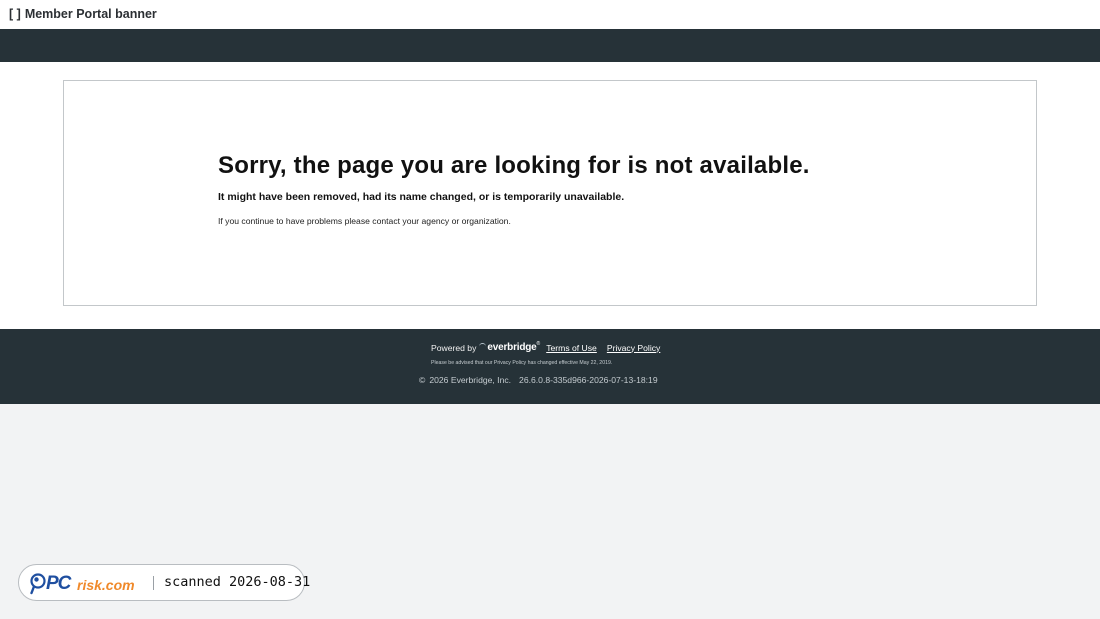 The height and width of the screenshot is (619, 1100). I want to click on banner-title-text: Member Portal banner, so click(90, 14).